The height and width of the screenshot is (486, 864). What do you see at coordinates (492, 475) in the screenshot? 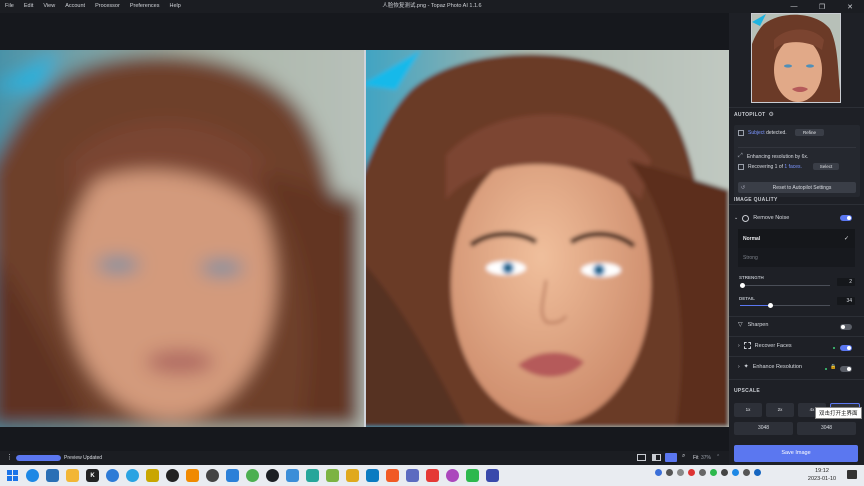
I see `topaz-photo-ai-icon` at bounding box center [492, 475].